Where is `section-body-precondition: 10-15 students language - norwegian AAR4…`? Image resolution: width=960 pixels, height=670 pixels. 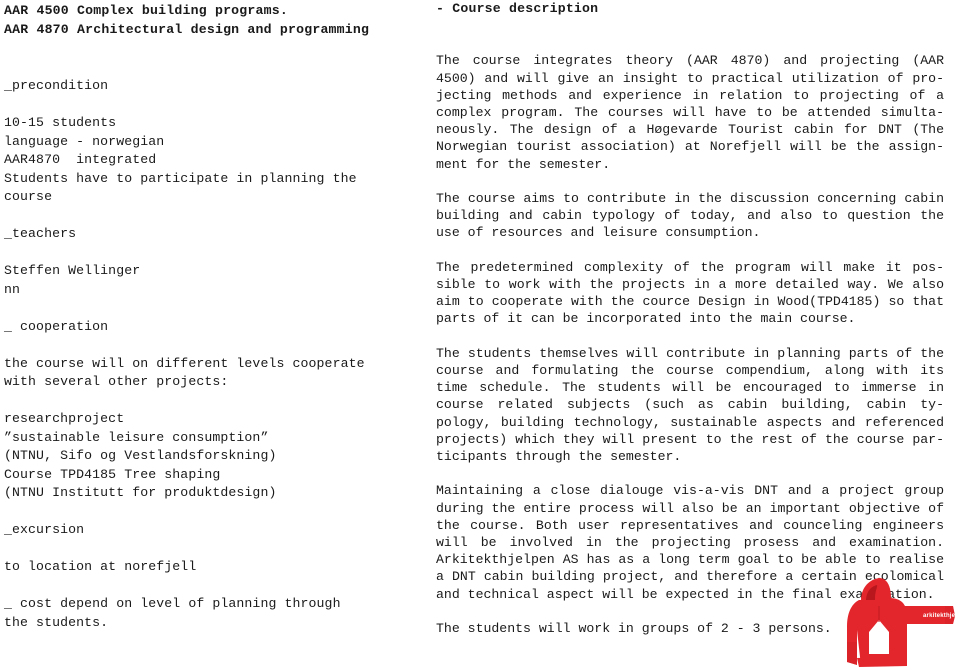 section-body-precondition: 10-15 students language - norwegian AAR4… is located at coordinates (180, 159).